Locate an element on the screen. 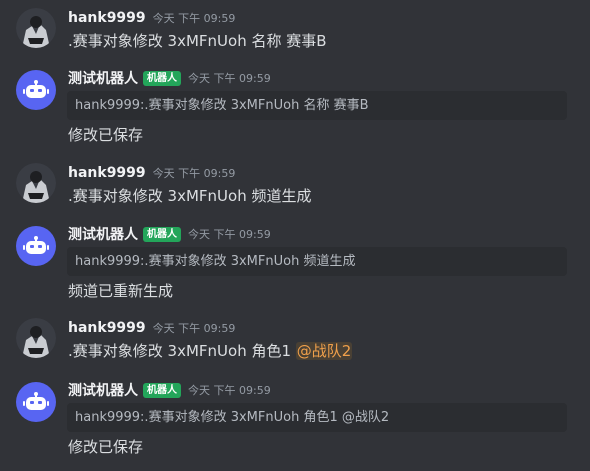 The width and height of the screenshot is (590, 471). reply-quote: hank9999:.赛事对象修改 3xMFnUoh 角色1 @战队2 is located at coordinates (317, 417).